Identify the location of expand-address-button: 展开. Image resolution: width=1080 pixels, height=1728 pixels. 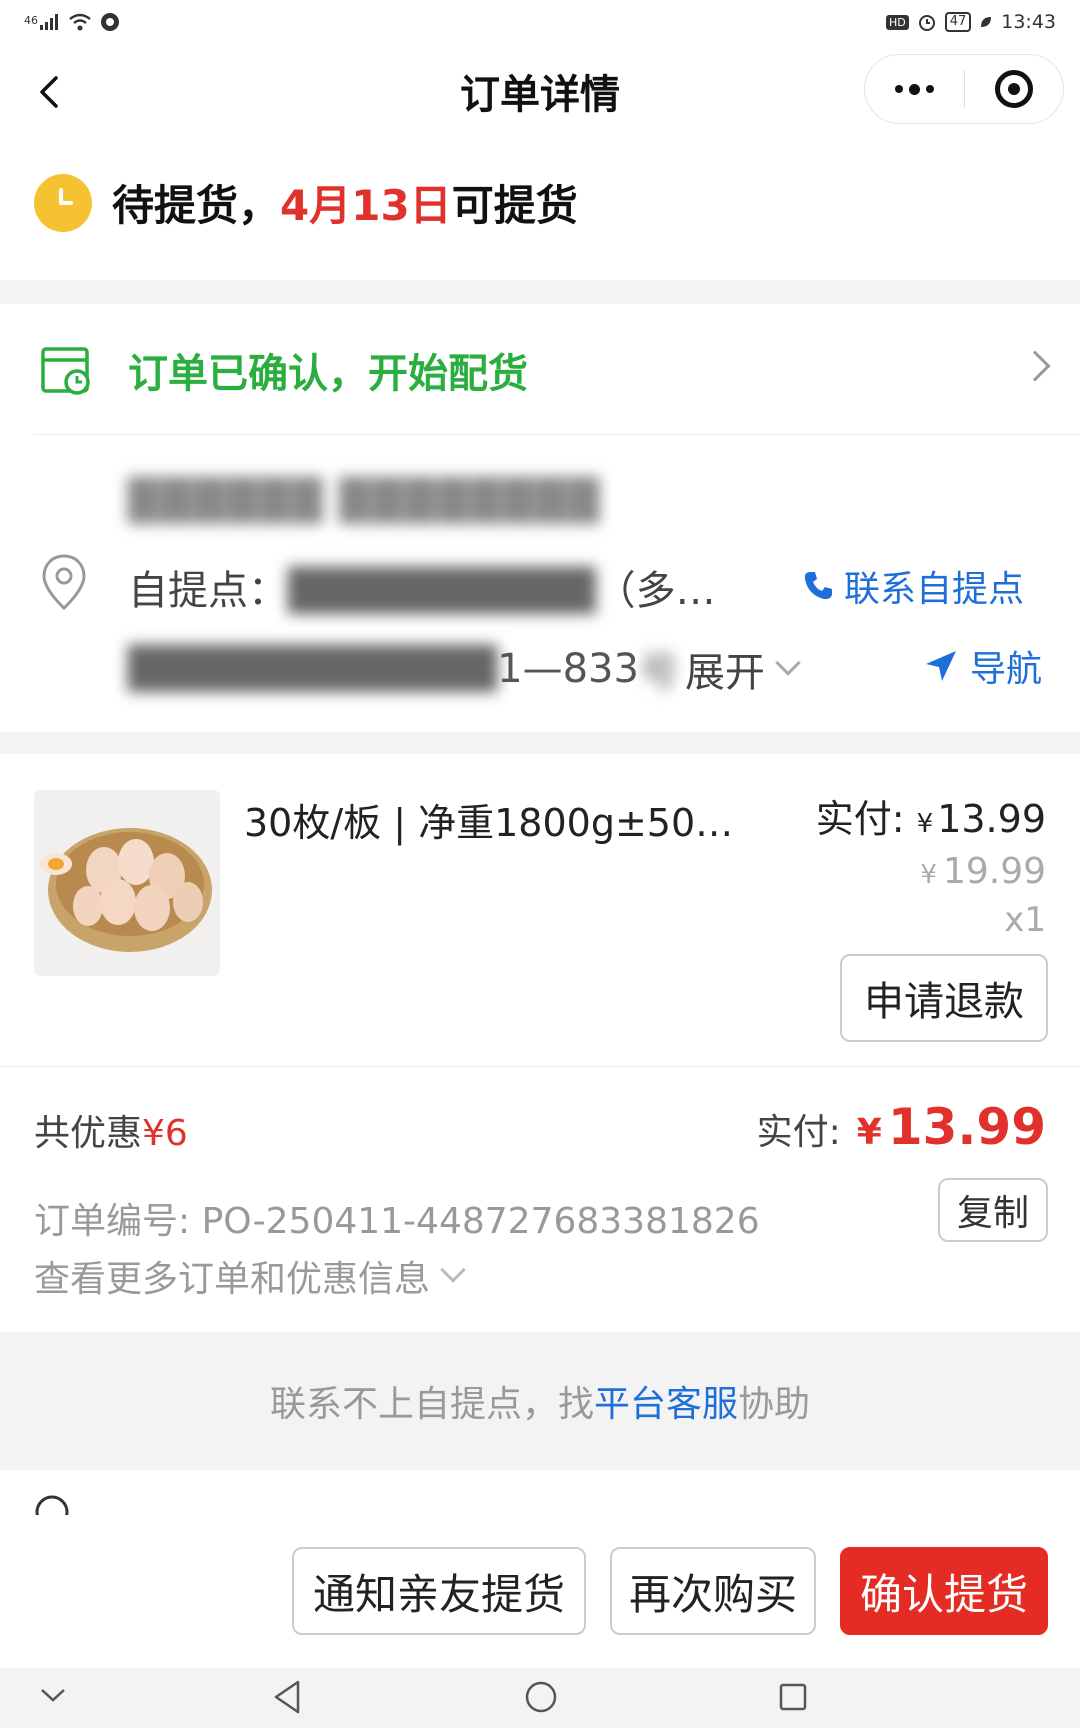
(742, 669).